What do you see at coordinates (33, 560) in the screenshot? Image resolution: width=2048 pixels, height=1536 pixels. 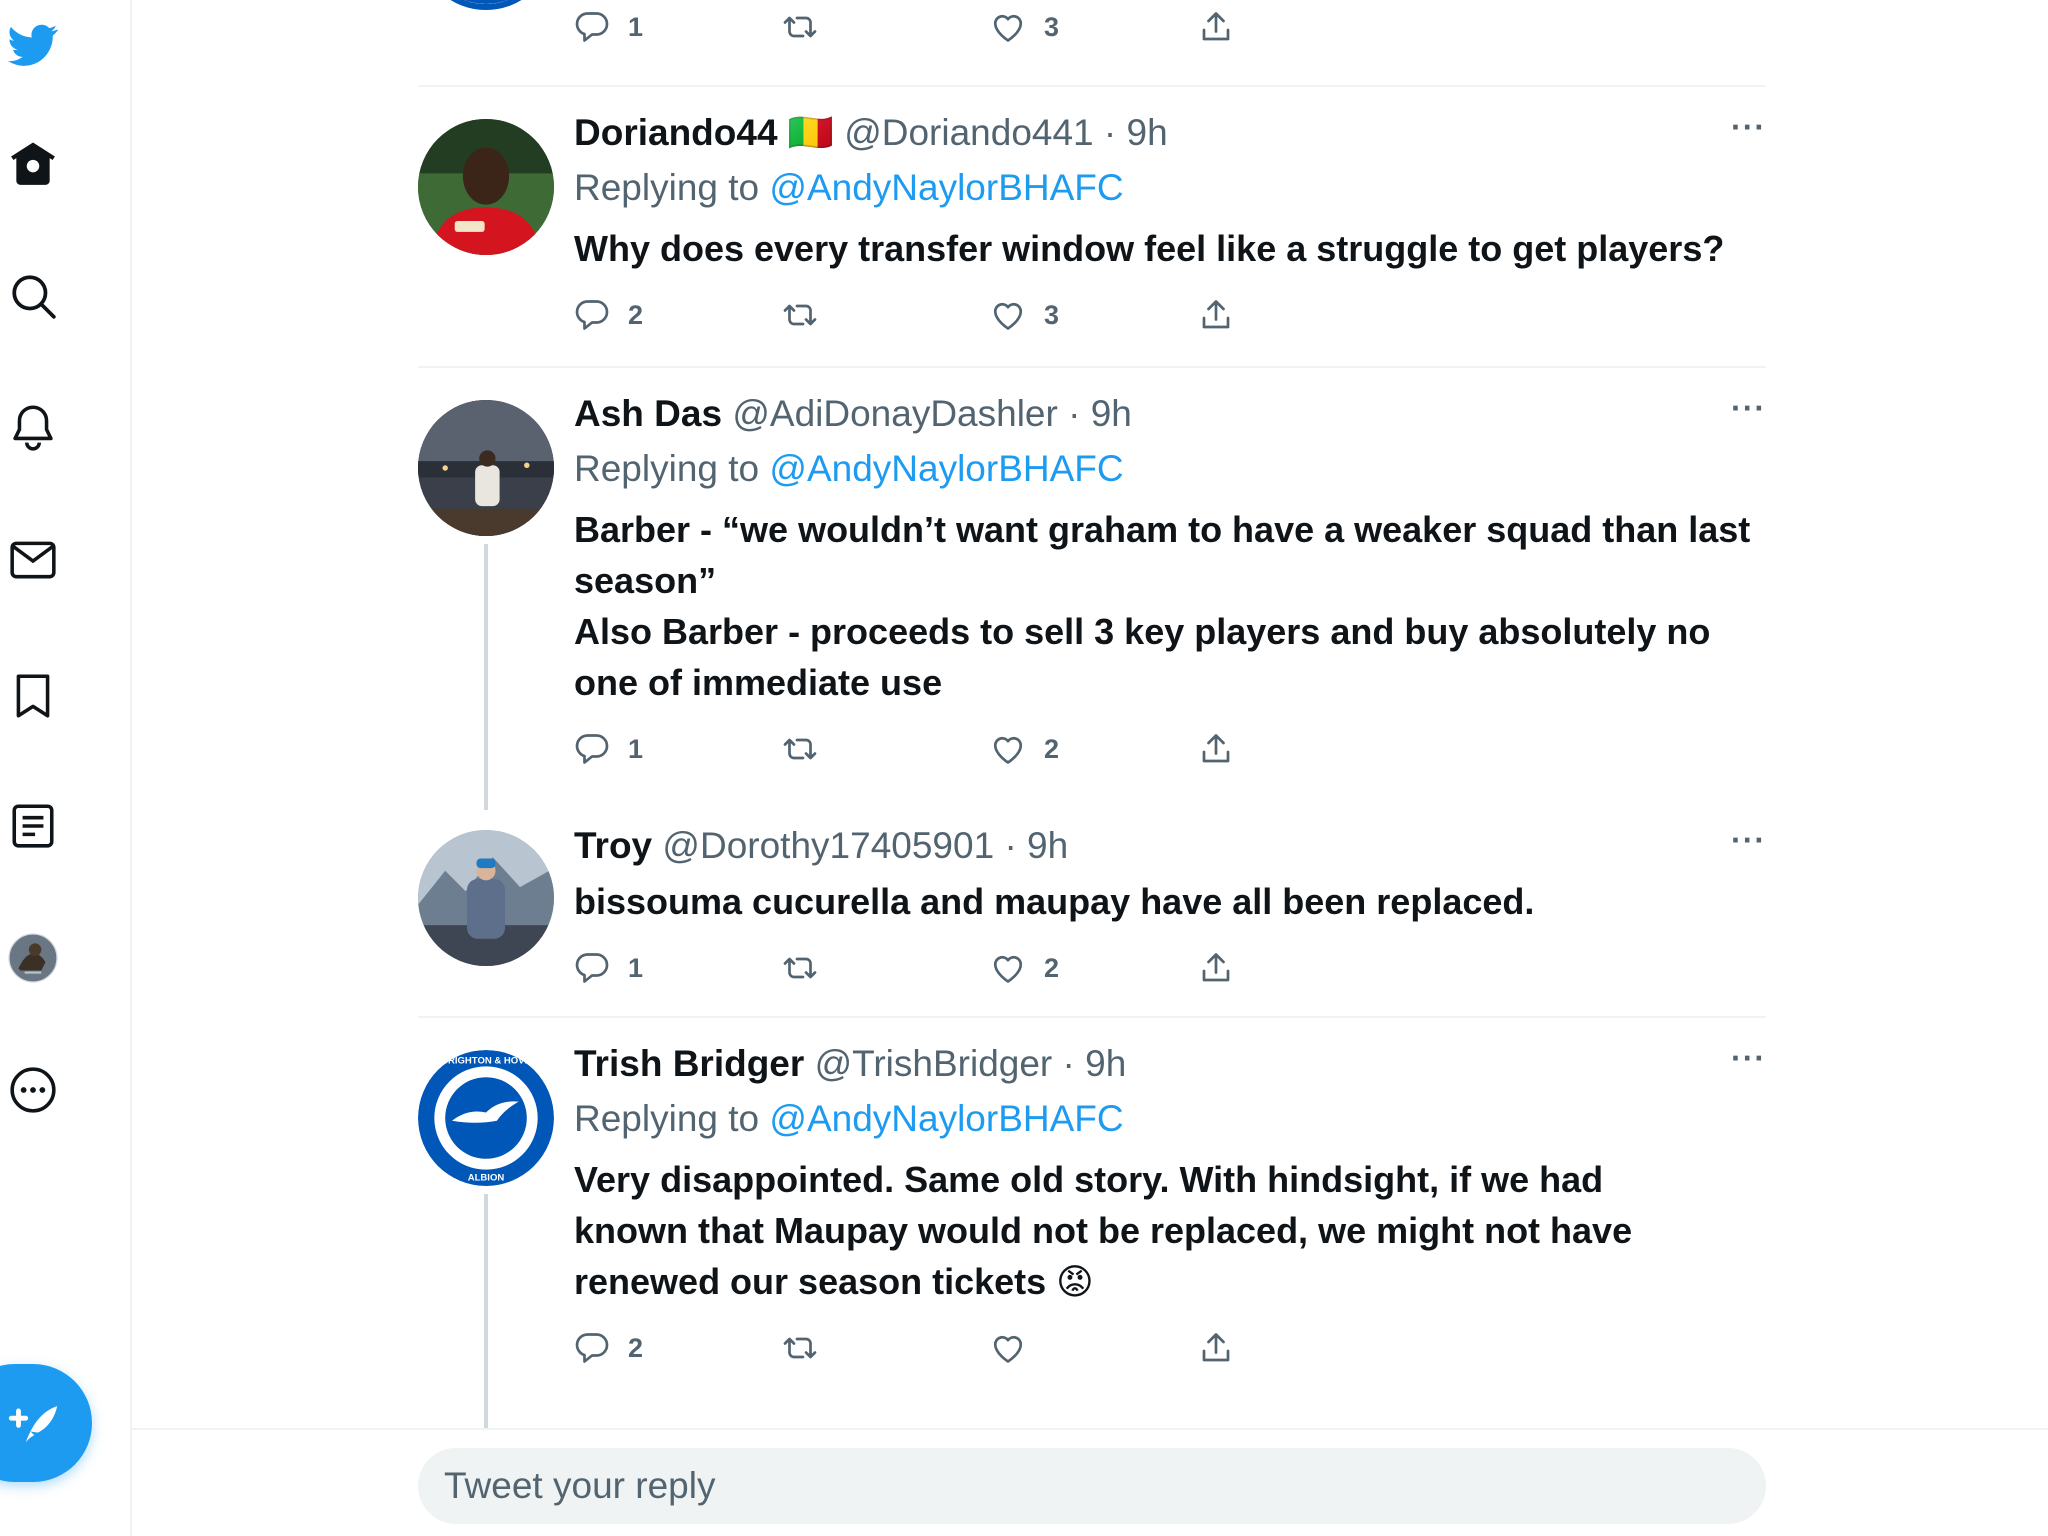 I see `messages-icon` at bounding box center [33, 560].